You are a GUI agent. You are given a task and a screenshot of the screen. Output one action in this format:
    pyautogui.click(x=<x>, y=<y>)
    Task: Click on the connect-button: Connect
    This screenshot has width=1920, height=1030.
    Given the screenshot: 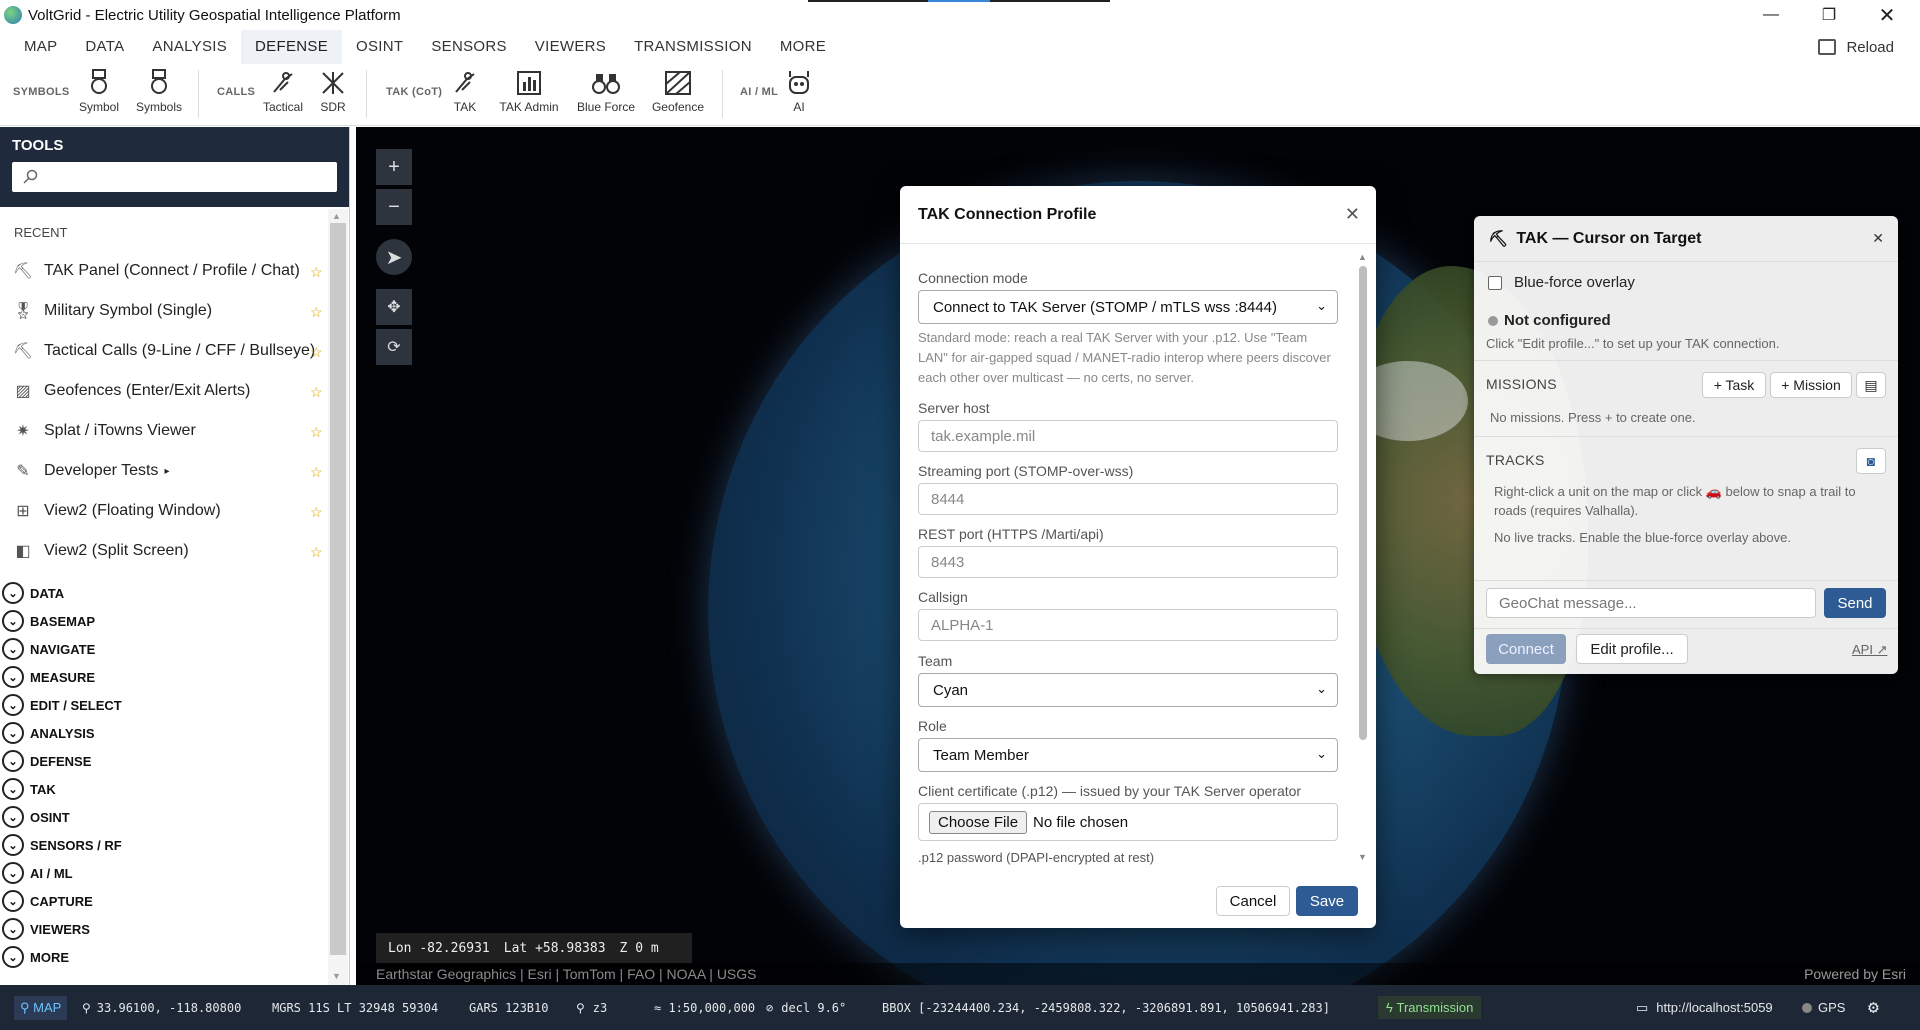 What is the action you would take?
    pyautogui.click(x=1526, y=649)
    